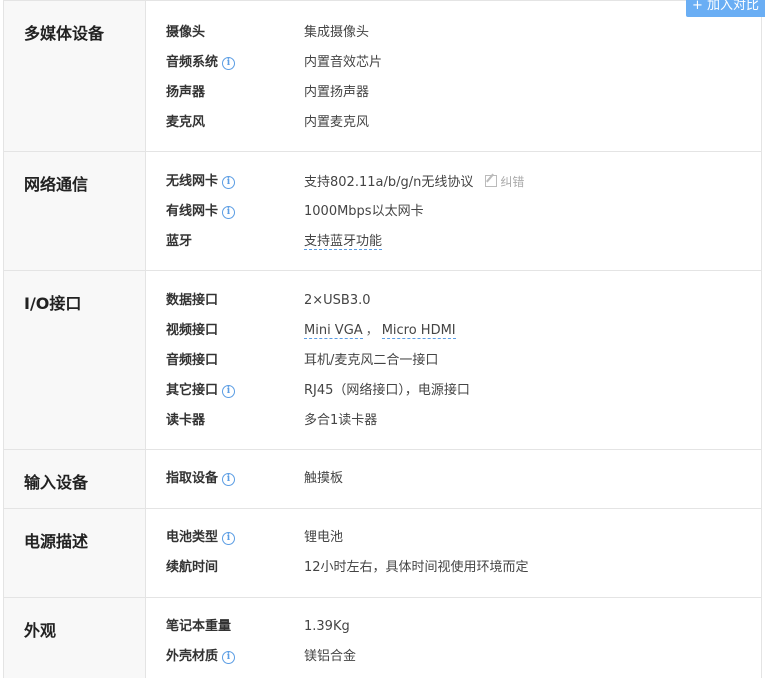  I want to click on spec-row-data-port: 数据接口 2×USB3.0, so click(453, 301).